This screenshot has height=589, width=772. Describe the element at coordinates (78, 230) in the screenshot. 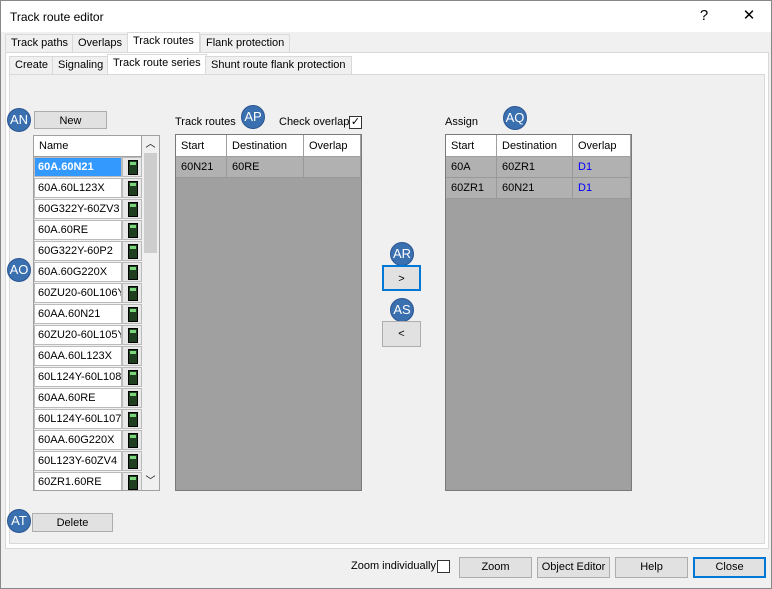

I see `list-item-name: 60A.60RE` at that location.